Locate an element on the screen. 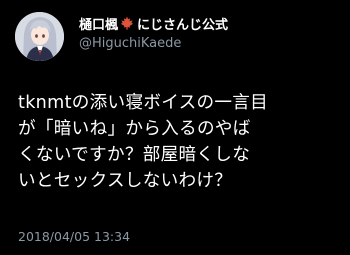 The width and height of the screenshot is (350, 255). author-info: 樋口楓 にじさんじ公式 @HiguchiKaede is located at coordinates (211, 32).